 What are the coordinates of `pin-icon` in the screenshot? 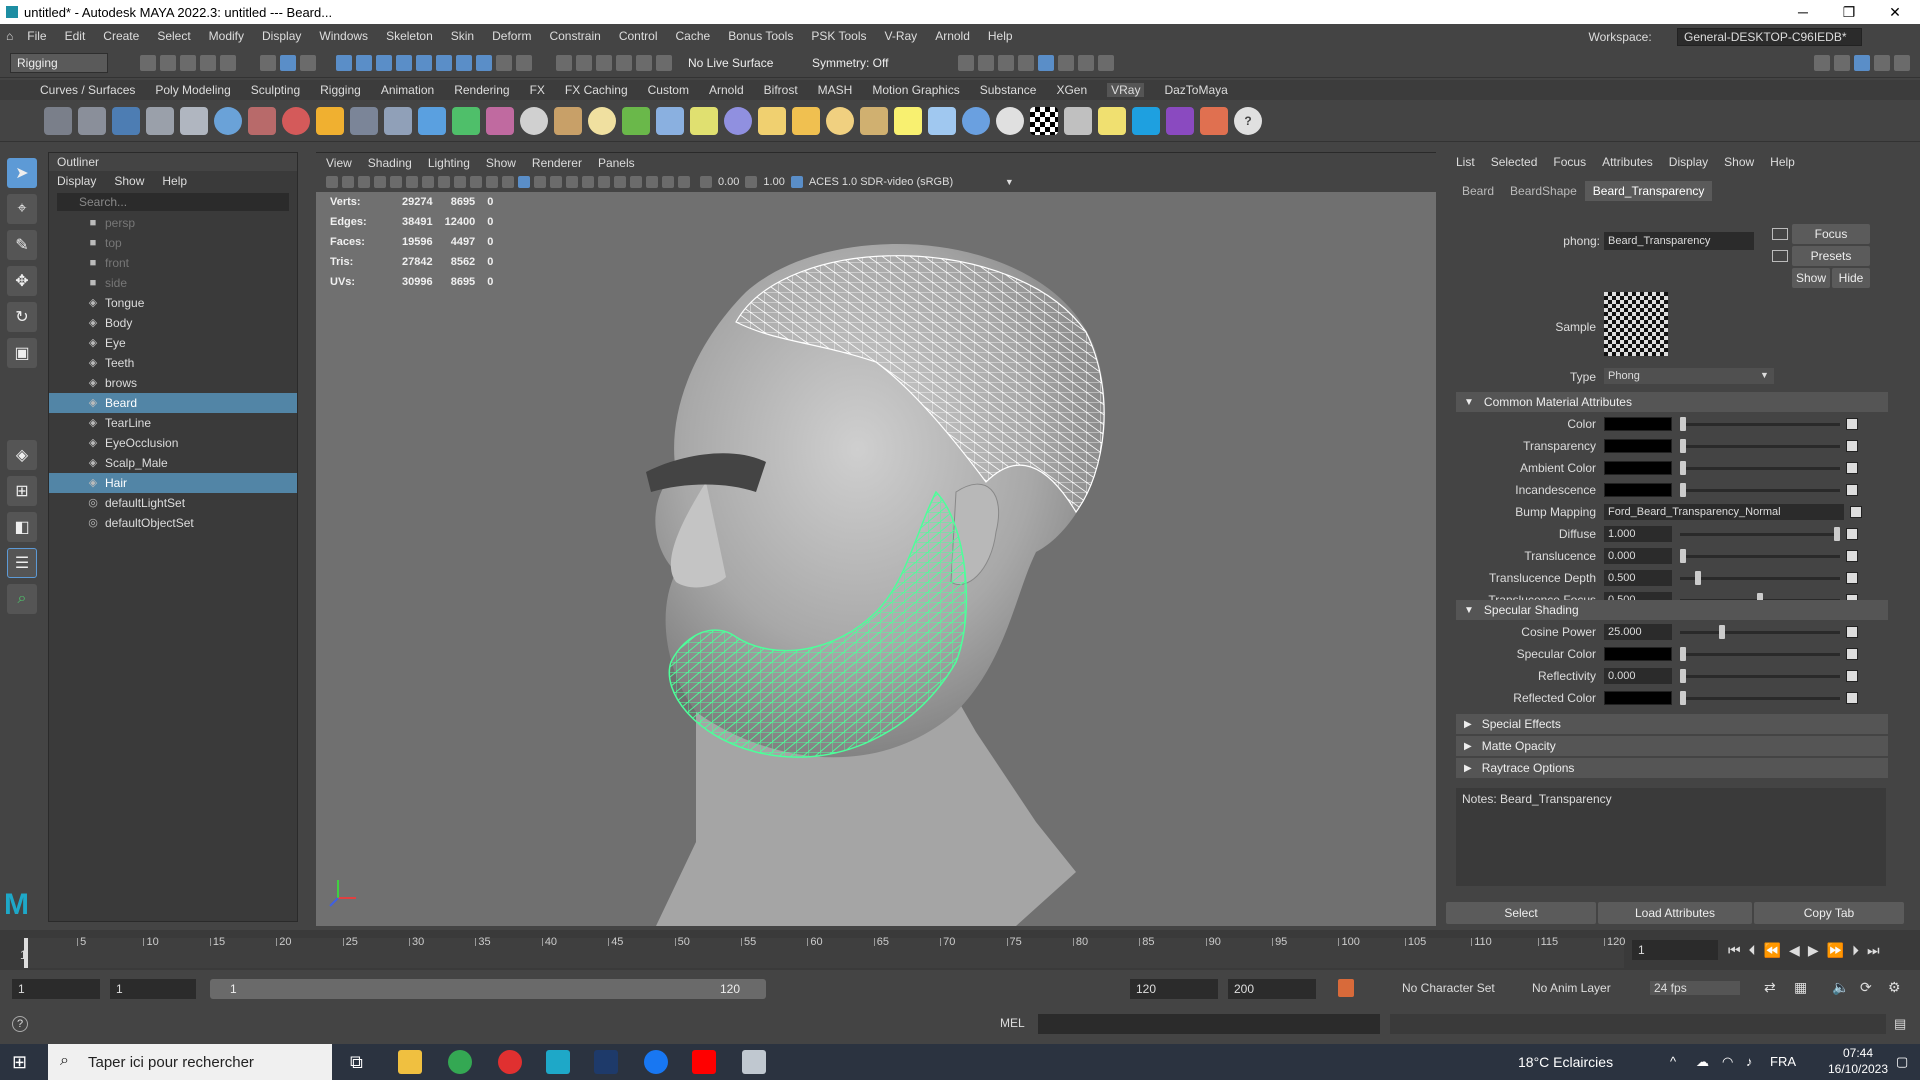 It's located at (524, 62).